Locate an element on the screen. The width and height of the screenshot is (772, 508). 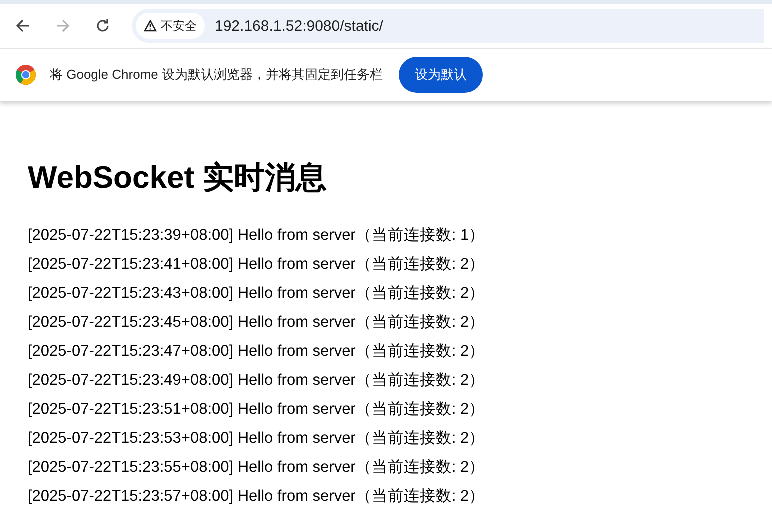
page-heading: WebSocket 实时消息 is located at coordinates (178, 178).